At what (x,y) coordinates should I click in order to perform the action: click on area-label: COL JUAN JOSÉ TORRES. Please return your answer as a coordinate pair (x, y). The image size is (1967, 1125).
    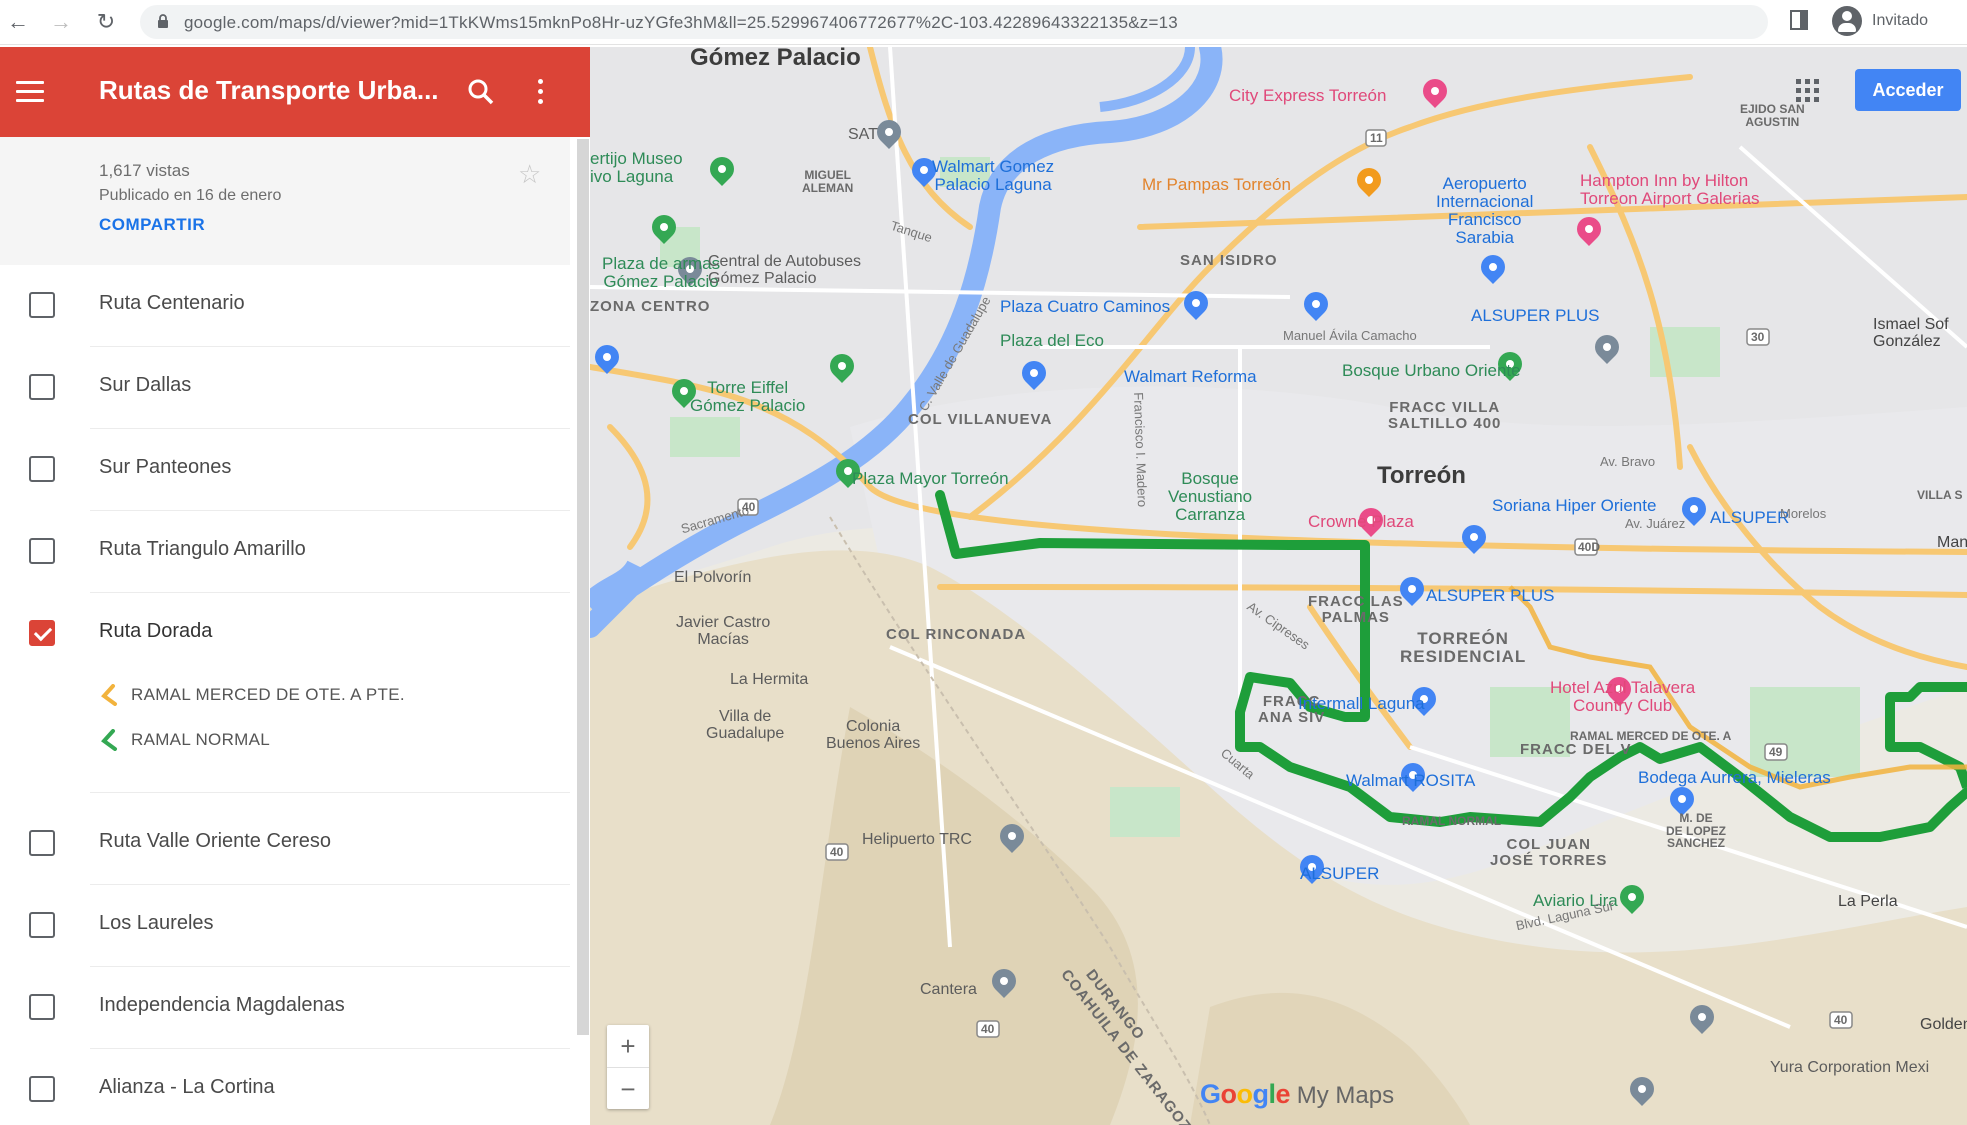
    Looking at the image, I should click on (1549, 852).